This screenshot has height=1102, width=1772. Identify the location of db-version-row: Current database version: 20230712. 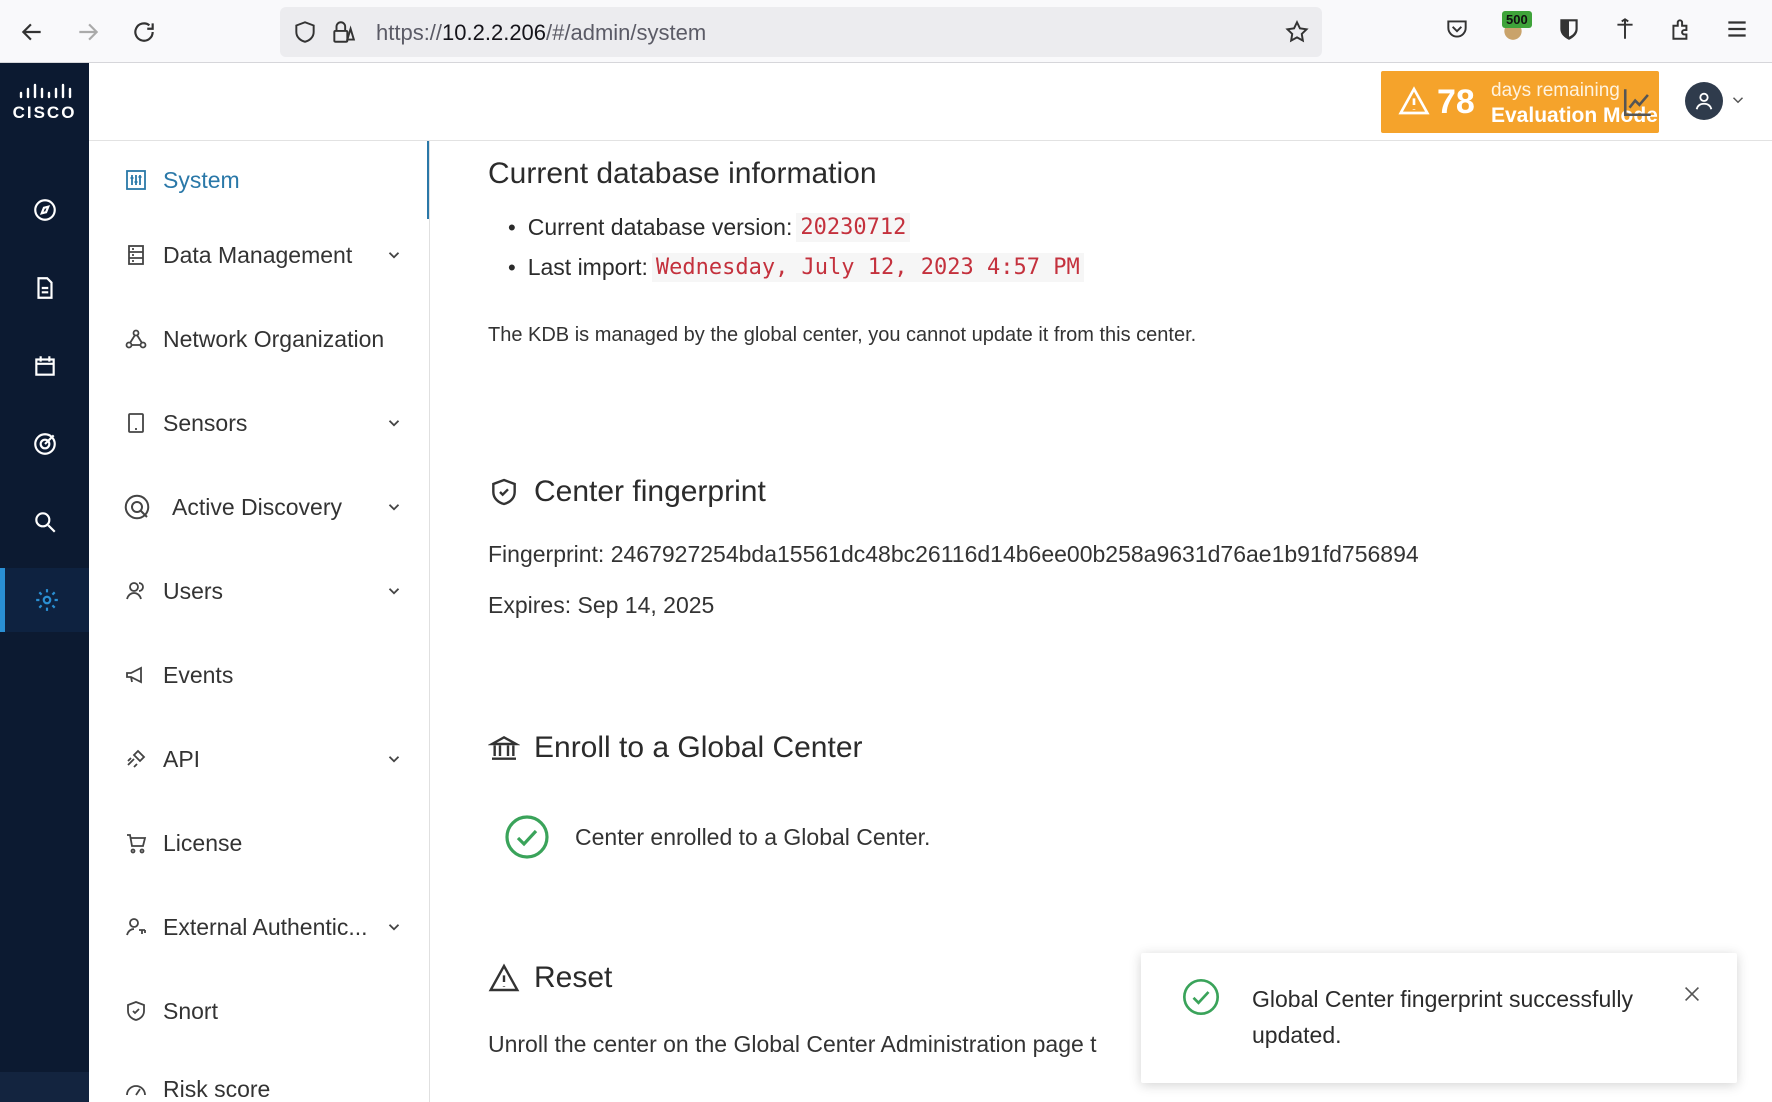
(806, 227).